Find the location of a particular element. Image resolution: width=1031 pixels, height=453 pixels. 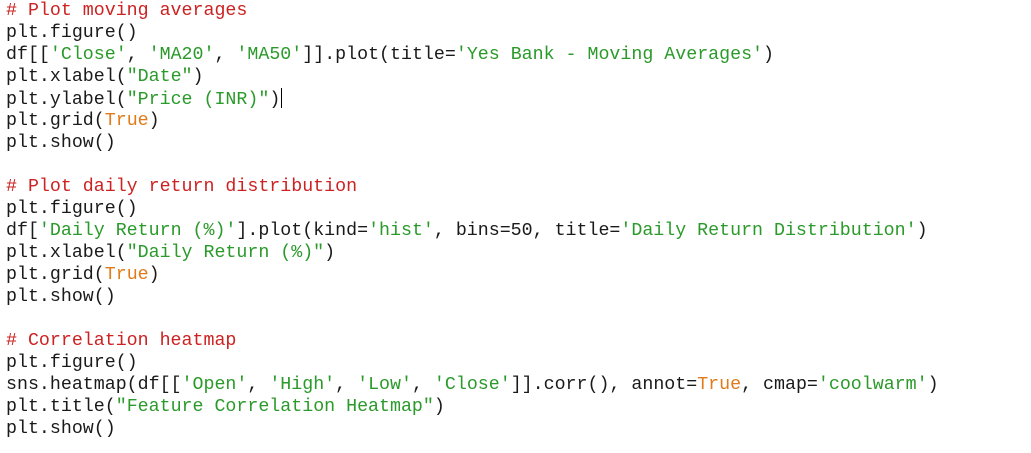

code-text: df[ is located at coordinates (22, 231).